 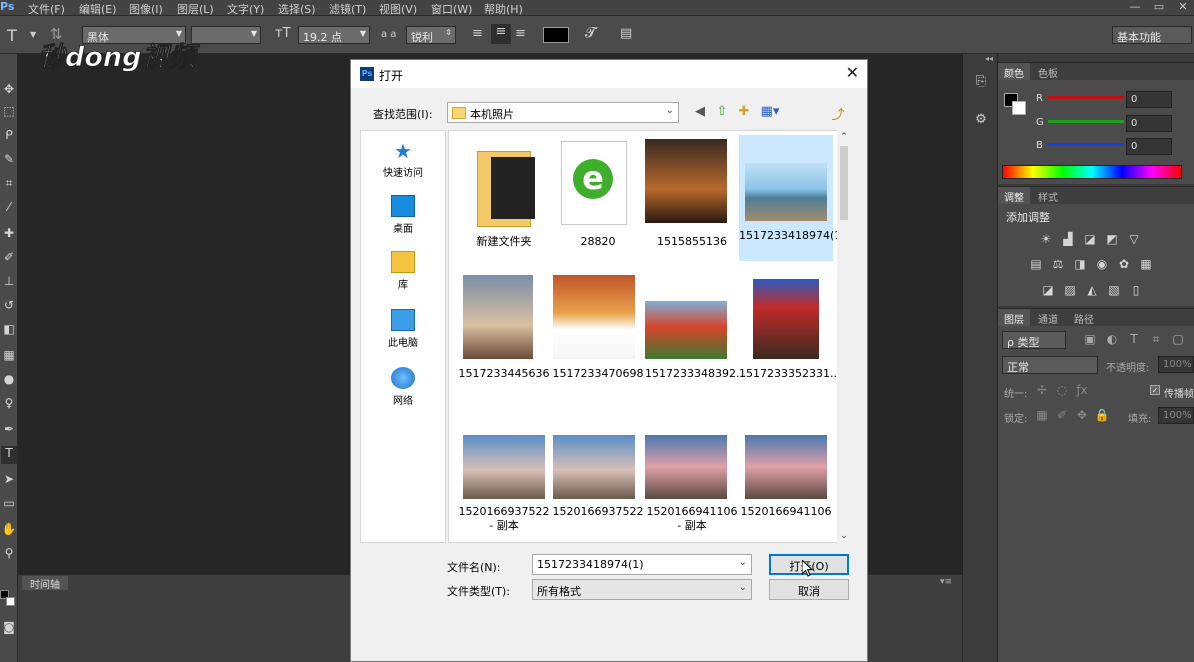 What do you see at coordinates (598, 487) in the screenshot?
I see `file-item: 1520166937522` at bounding box center [598, 487].